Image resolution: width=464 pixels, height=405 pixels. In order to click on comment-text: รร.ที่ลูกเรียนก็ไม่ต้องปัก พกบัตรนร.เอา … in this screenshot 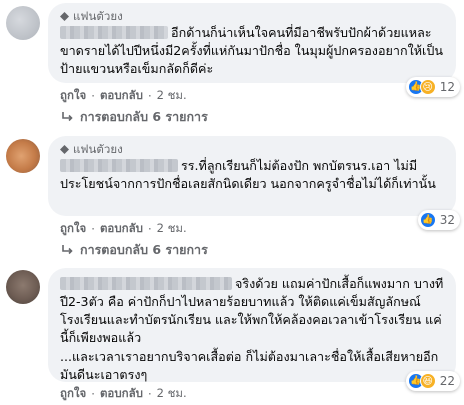, I will do `click(248, 174)`.